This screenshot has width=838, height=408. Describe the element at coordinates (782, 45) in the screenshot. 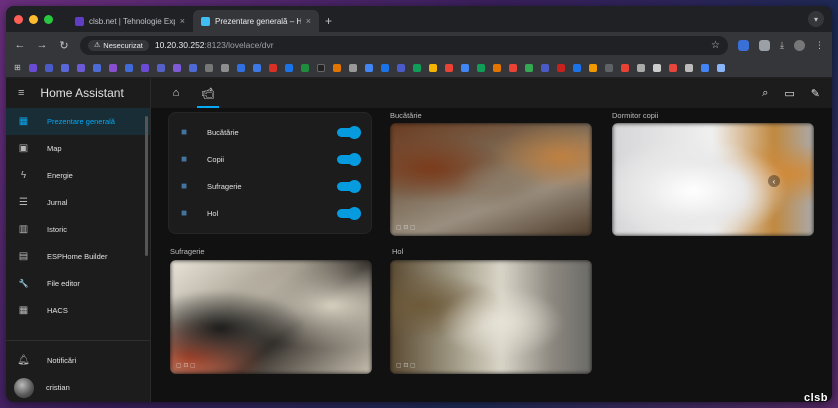

I see `download-icon: ⤓` at that location.